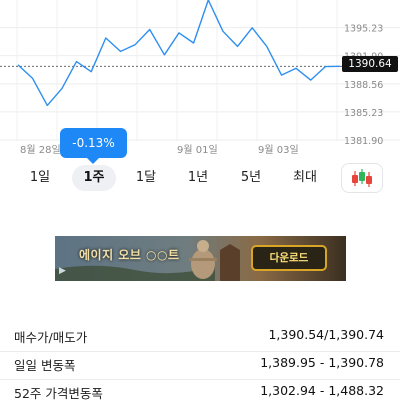 Image resolution: width=400 pixels, height=400 pixels. What do you see at coordinates (51, 337) in the screenshot?
I see `stat-label: 매수가/매도가` at bounding box center [51, 337].